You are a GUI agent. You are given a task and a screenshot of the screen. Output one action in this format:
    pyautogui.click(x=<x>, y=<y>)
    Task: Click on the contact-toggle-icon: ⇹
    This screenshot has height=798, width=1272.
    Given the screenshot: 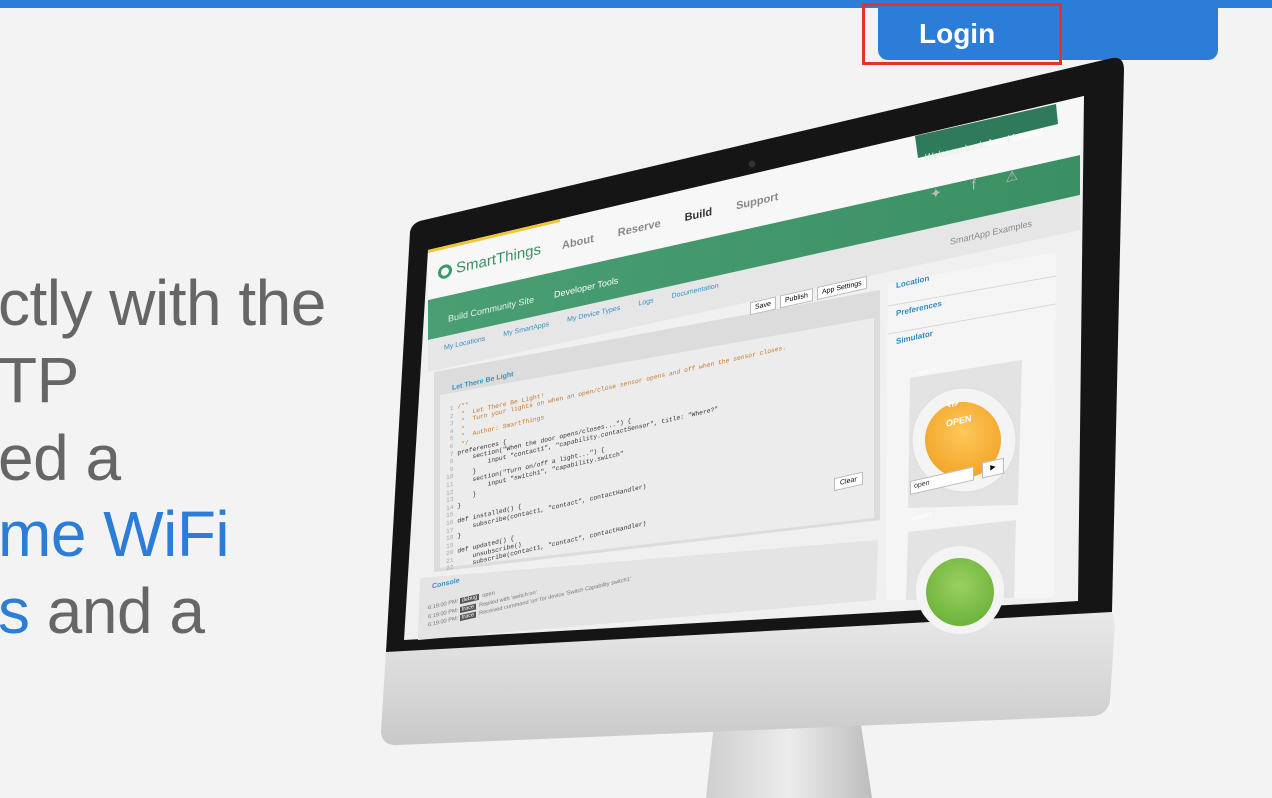 What is the action you would take?
    pyautogui.click(x=952, y=403)
    